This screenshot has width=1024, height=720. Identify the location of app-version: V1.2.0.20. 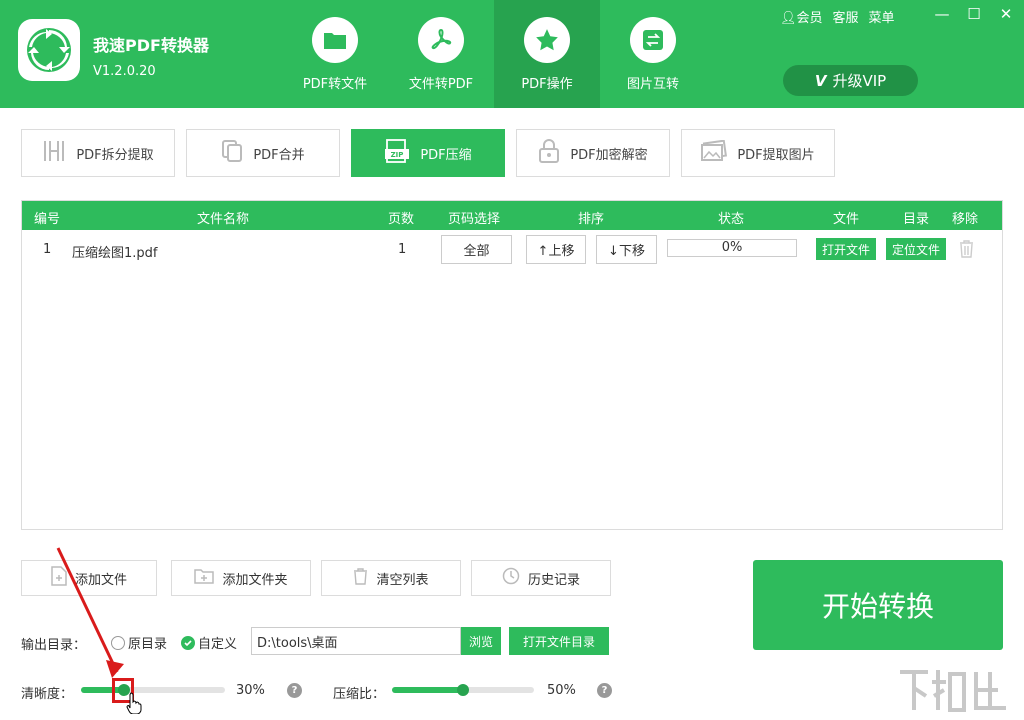
(124, 71).